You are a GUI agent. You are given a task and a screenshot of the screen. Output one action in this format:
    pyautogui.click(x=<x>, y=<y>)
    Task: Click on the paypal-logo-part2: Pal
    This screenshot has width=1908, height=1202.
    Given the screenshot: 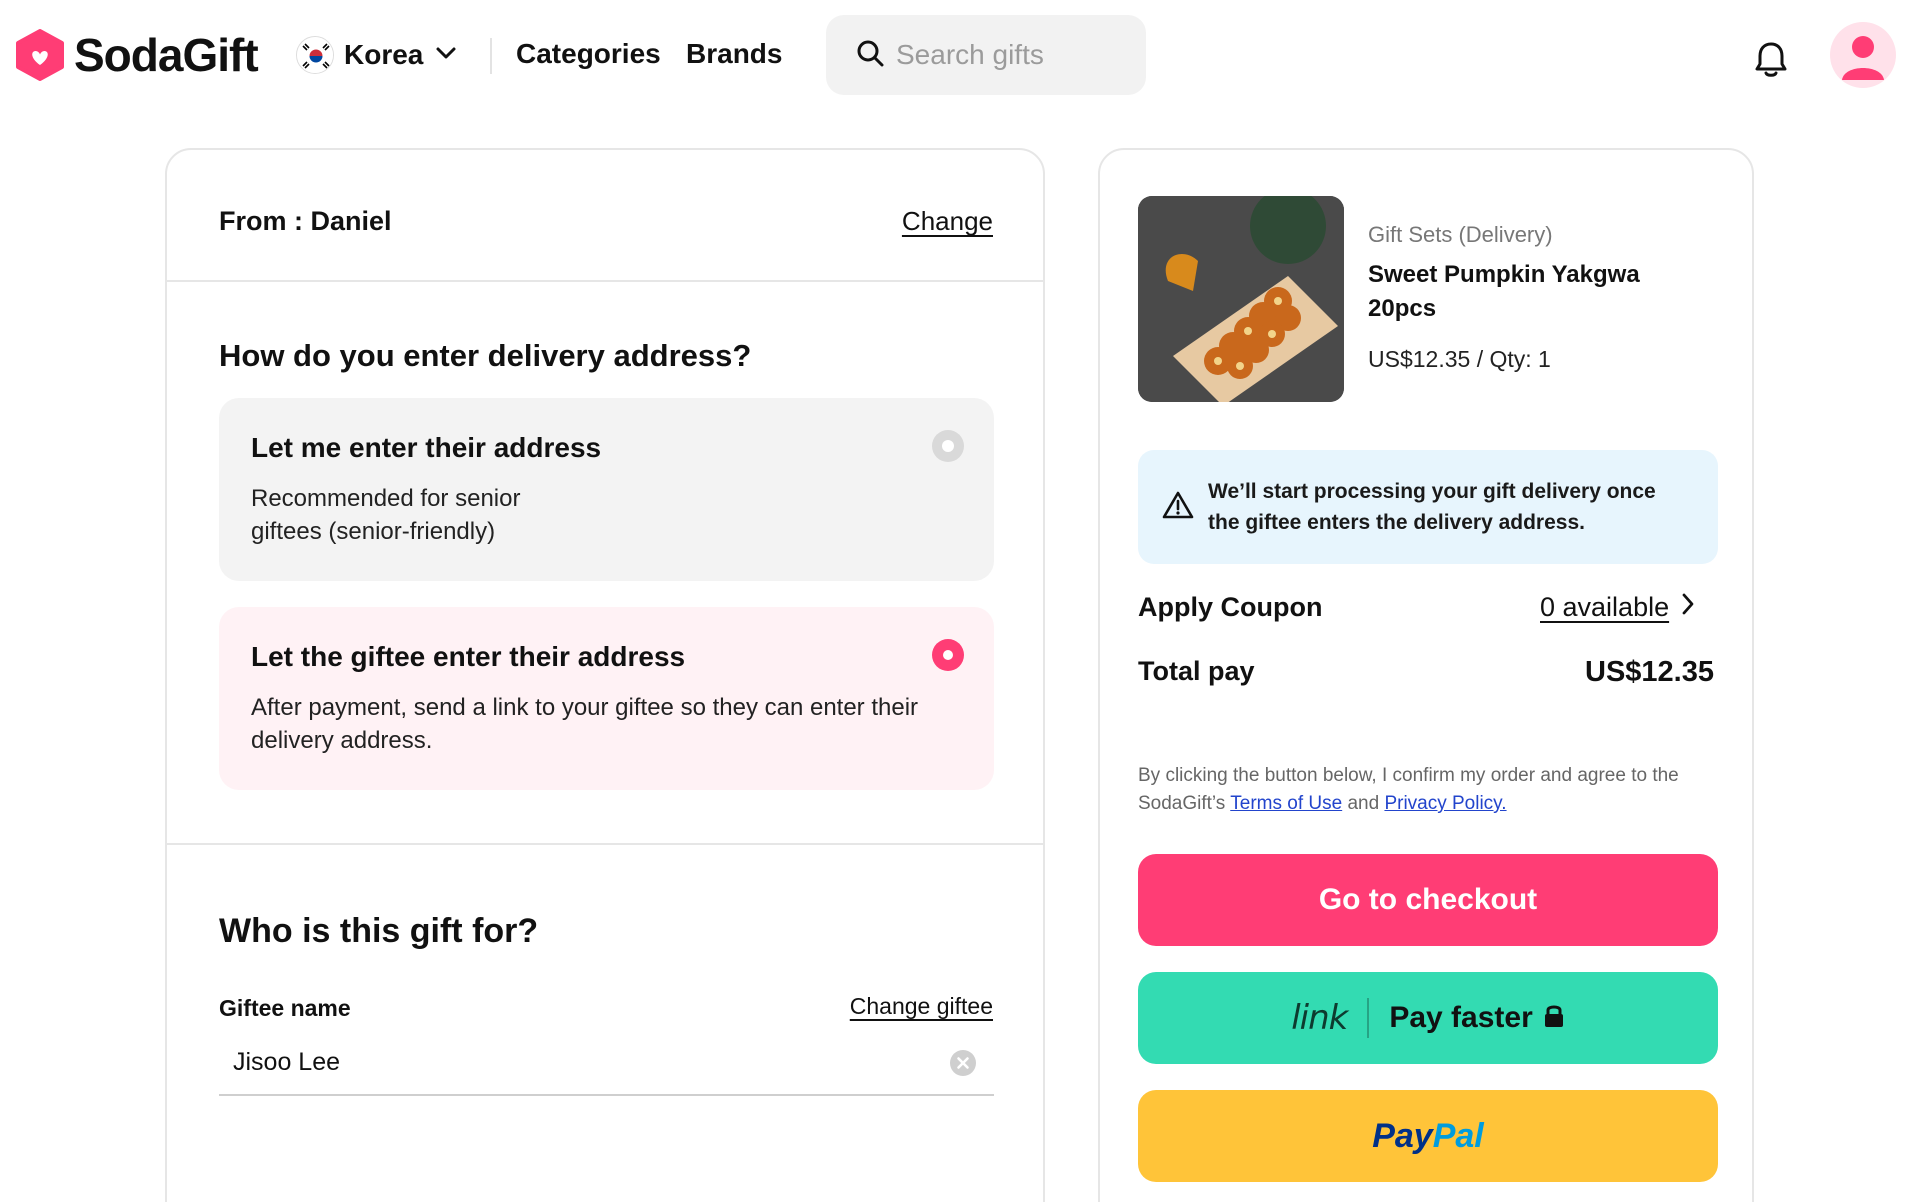 What is the action you would take?
    pyautogui.click(x=1458, y=1135)
    